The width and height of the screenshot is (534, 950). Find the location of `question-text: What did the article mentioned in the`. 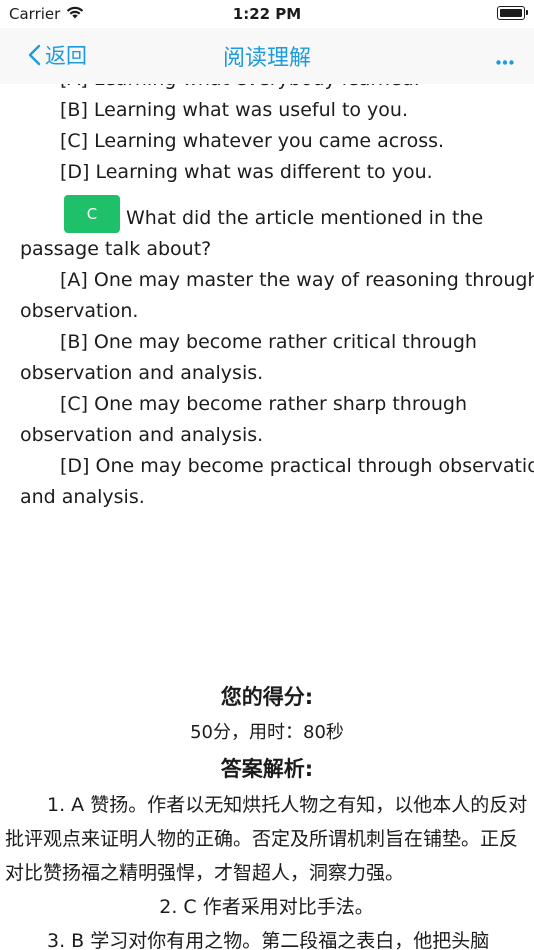

question-text: What did the article mentioned in the is located at coordinates (305, 218).